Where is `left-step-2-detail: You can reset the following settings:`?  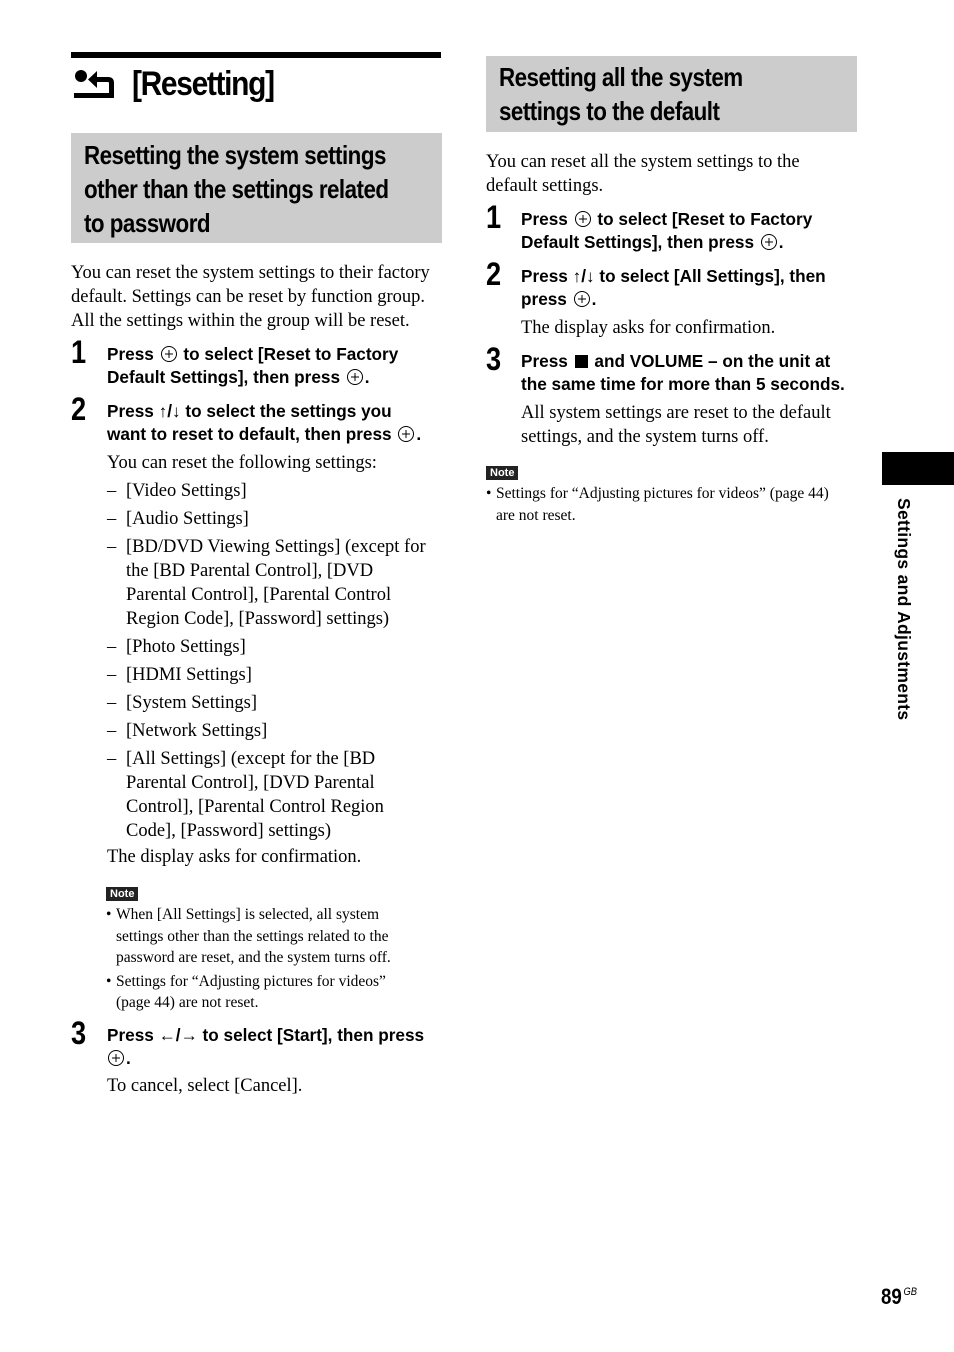 left-step-2-detail: You can reset the following settings: is located at coordinates (242, 463).